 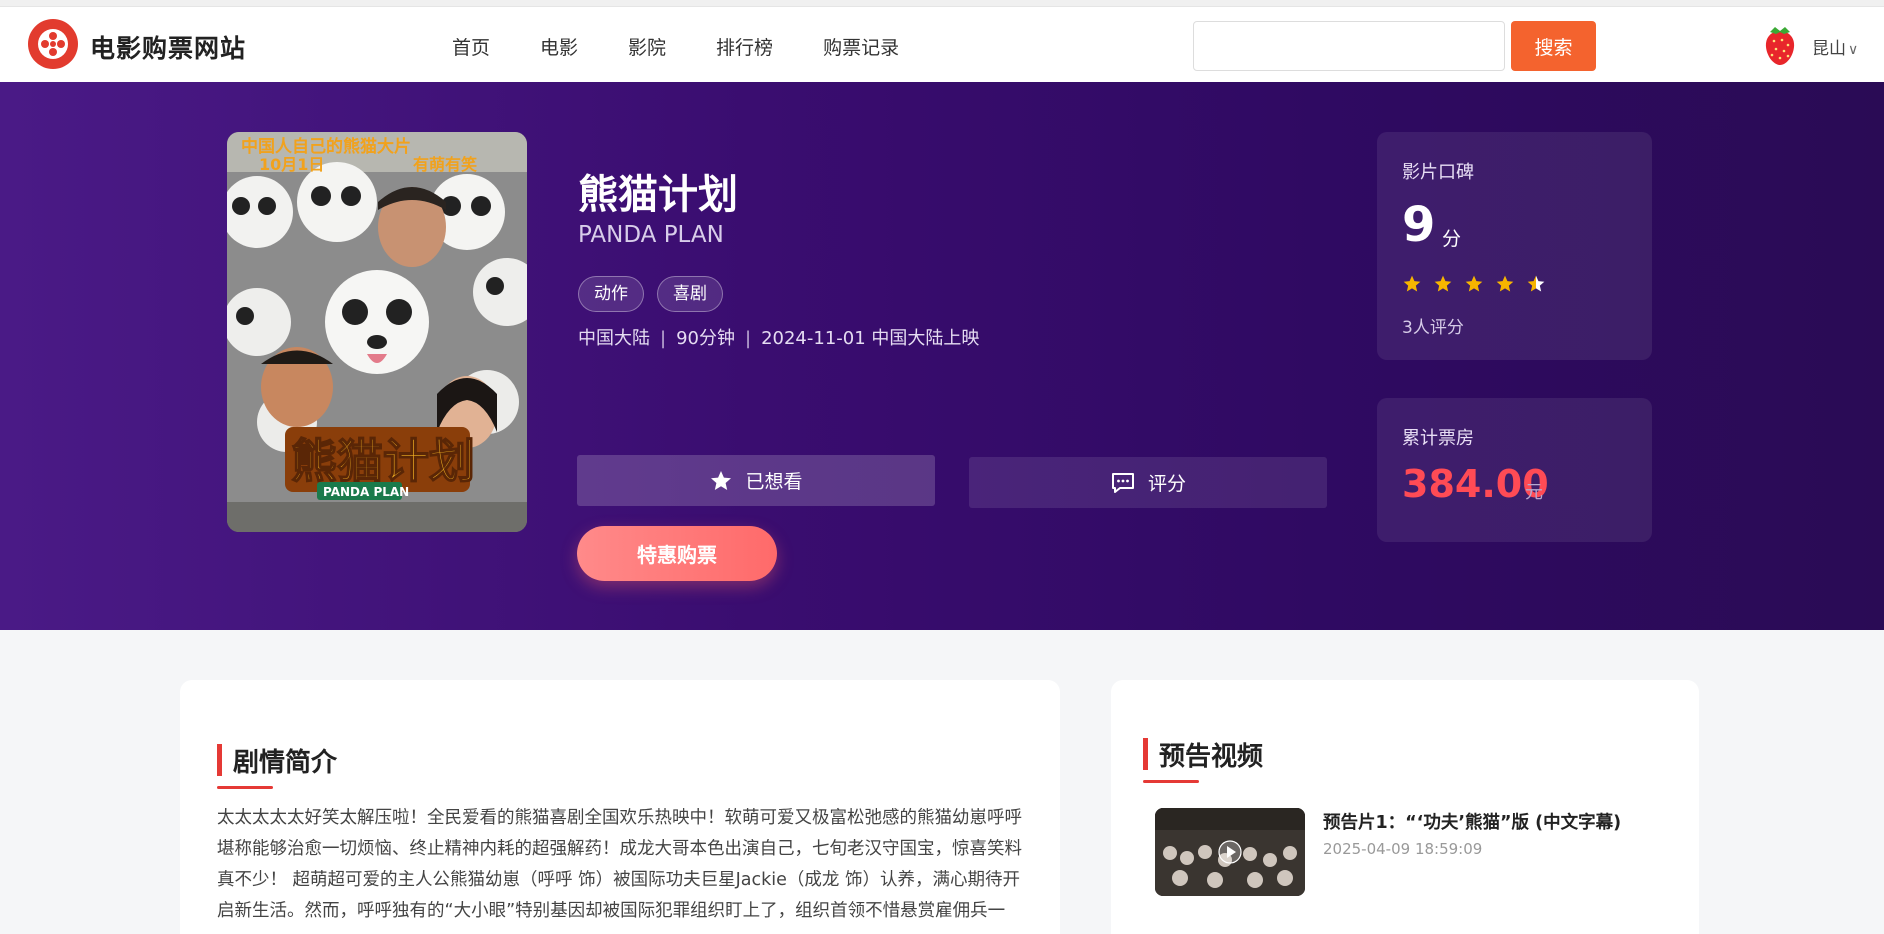 What do you see at coordinates (1534, 492) in the screenshot?
I see `box-office-unit: 元` at bounding box center [1534, 492].